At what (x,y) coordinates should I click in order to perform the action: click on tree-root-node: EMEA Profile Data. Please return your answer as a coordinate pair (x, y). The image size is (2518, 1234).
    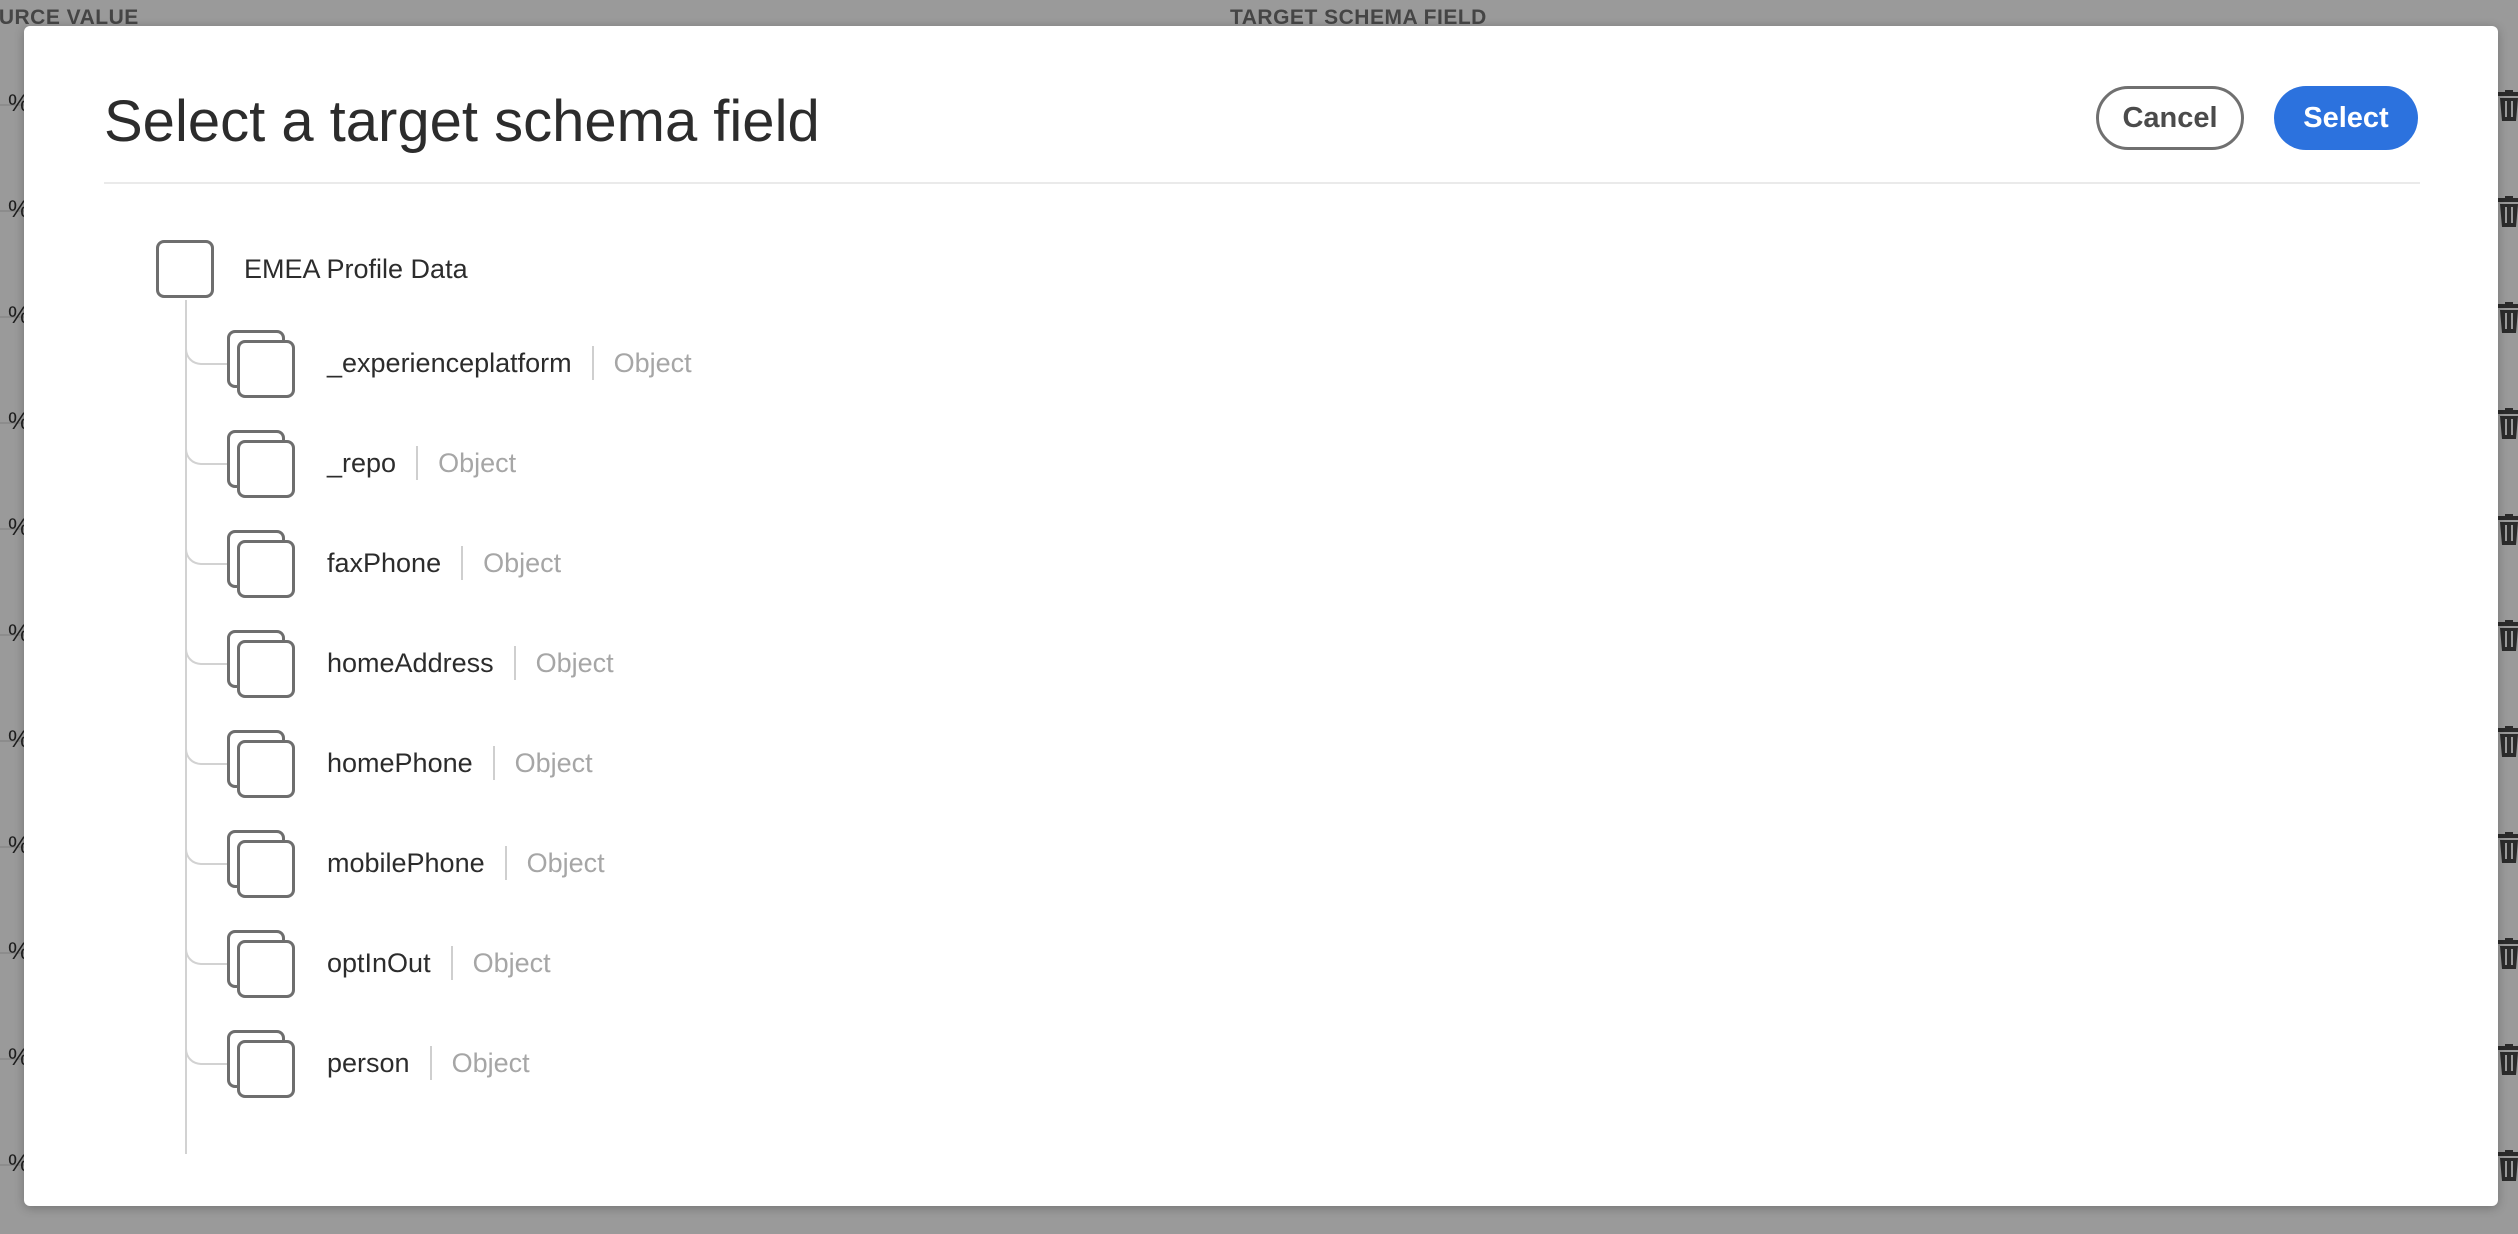
    Looking at the image, I should click on (312, 269).